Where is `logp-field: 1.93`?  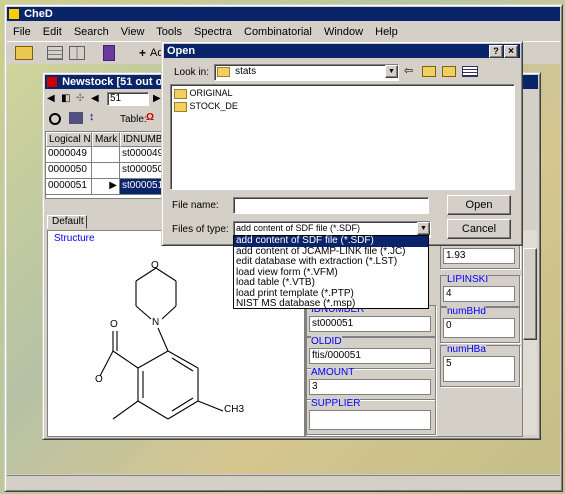 logp-field: 1.93 is located at coordinates (479, 256).